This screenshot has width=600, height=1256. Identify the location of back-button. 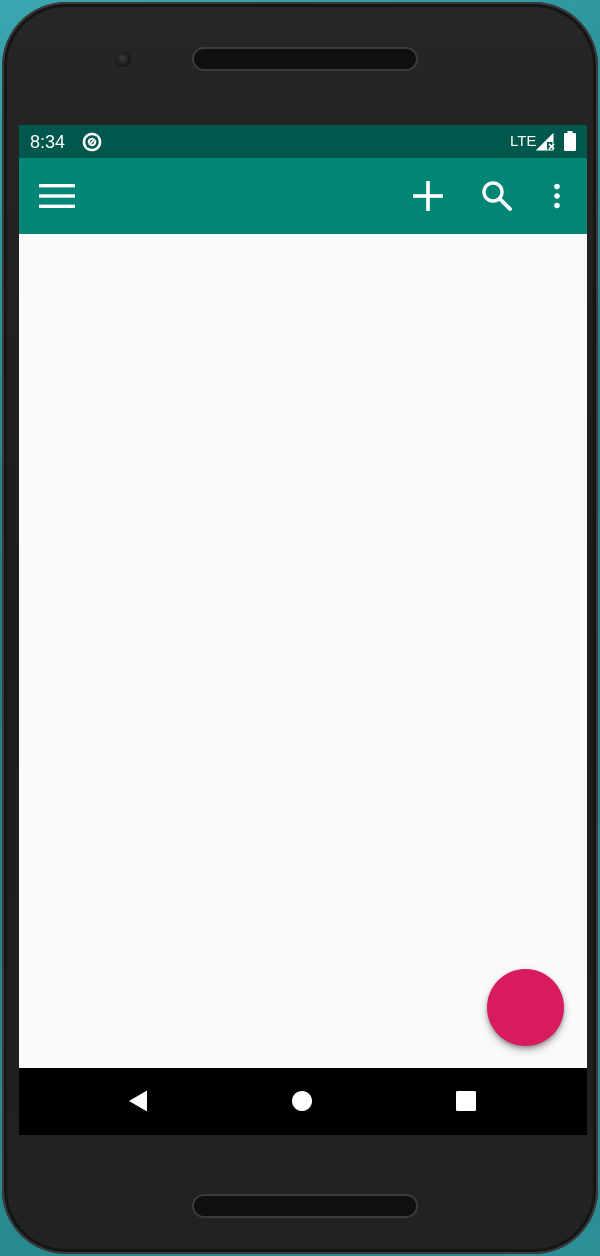
(138, 1101).